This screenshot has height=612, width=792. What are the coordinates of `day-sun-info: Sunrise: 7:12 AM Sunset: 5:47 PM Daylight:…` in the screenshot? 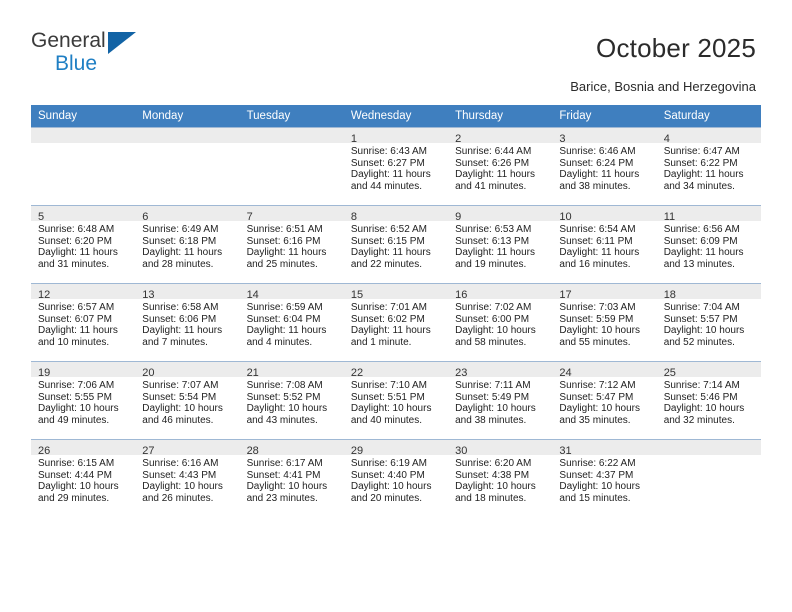 It's located at (604, 401).